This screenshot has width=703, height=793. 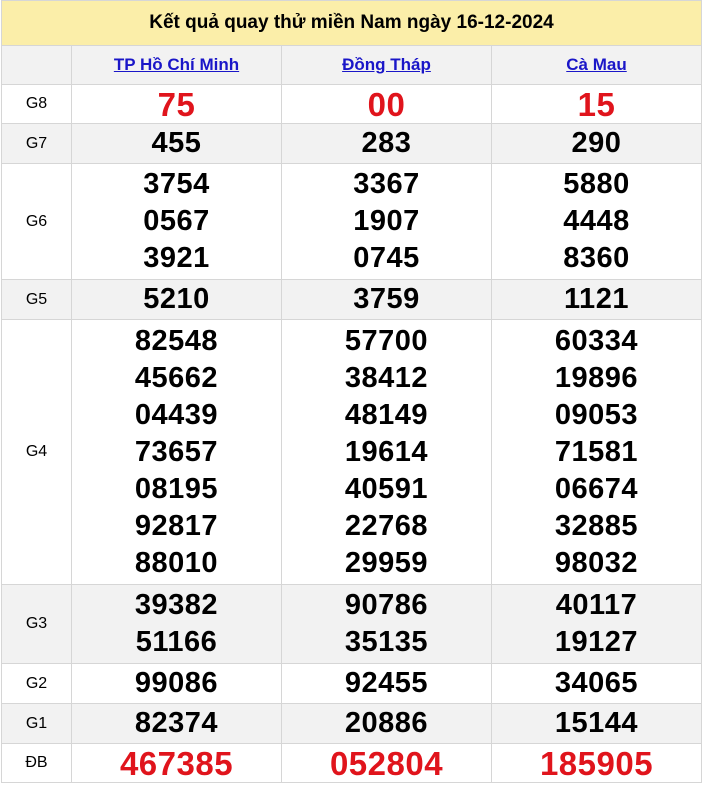 What do you see at coordinates (386, 414) in the screenshot?
I see `prize-number: 48149` at bounding box center [386, 414].